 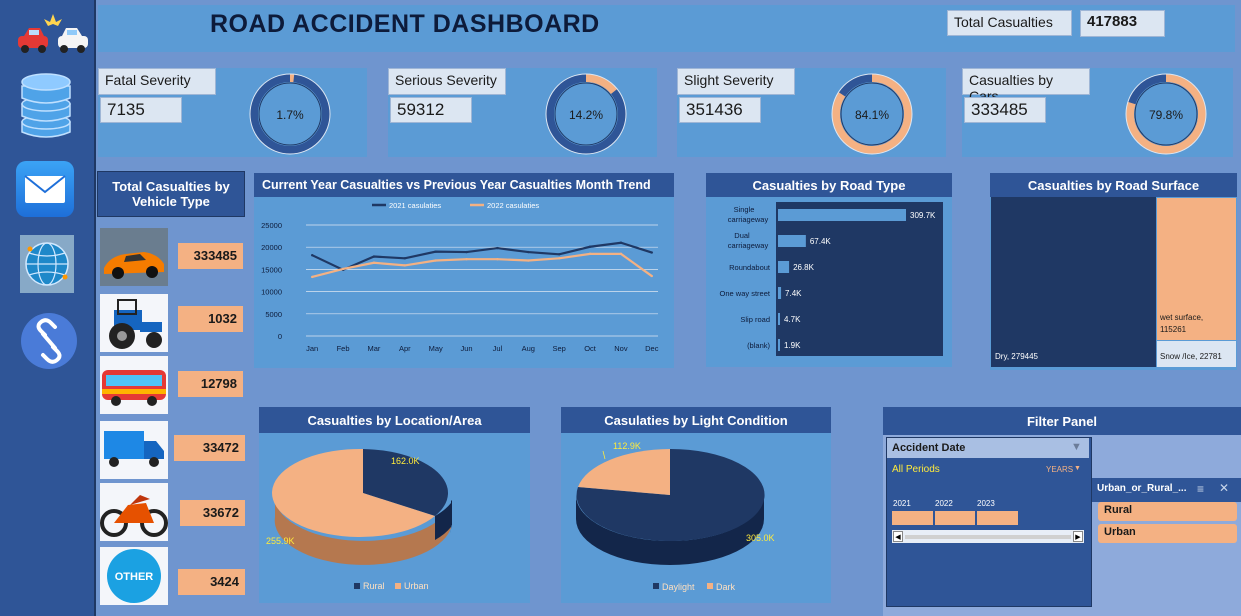 I want to click on x-tick-label: Sep, so click(x=559, y=348).